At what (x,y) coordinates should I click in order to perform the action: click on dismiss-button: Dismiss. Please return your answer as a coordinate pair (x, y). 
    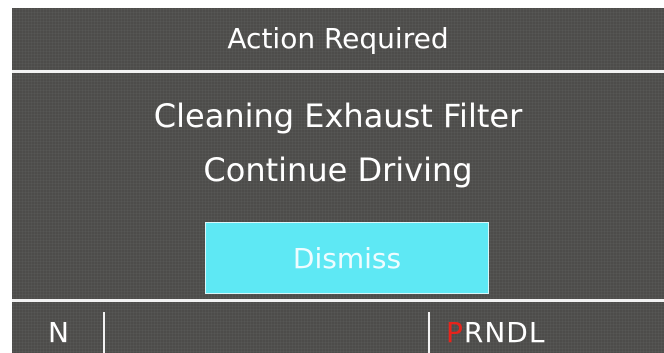
    Looking at the image, I should click on (347, 258).